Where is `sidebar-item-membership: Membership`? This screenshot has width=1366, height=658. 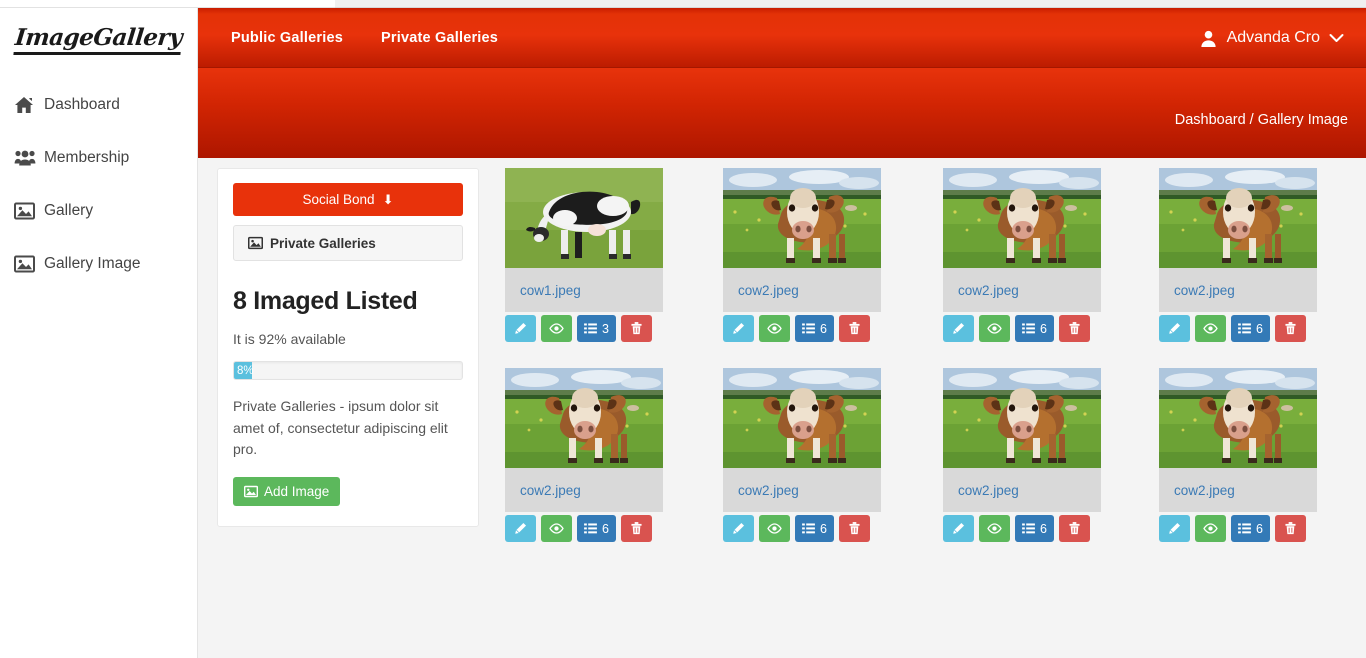
sidebar-item-membership: Membership is located at coordinates (98, 157).